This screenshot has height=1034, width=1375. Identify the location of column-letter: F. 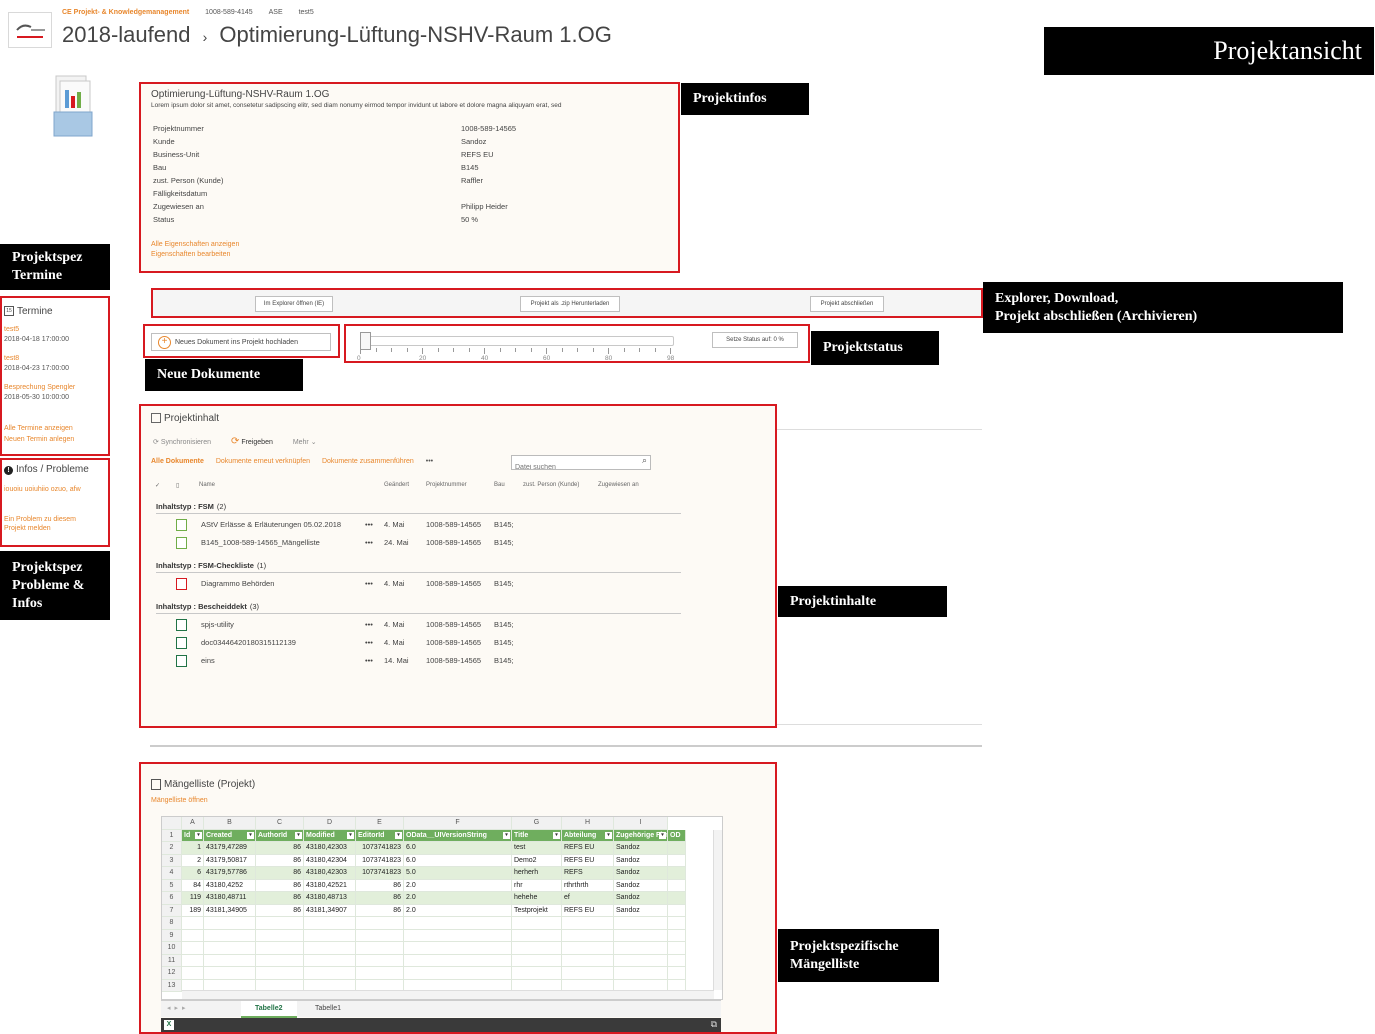
(458, 823).